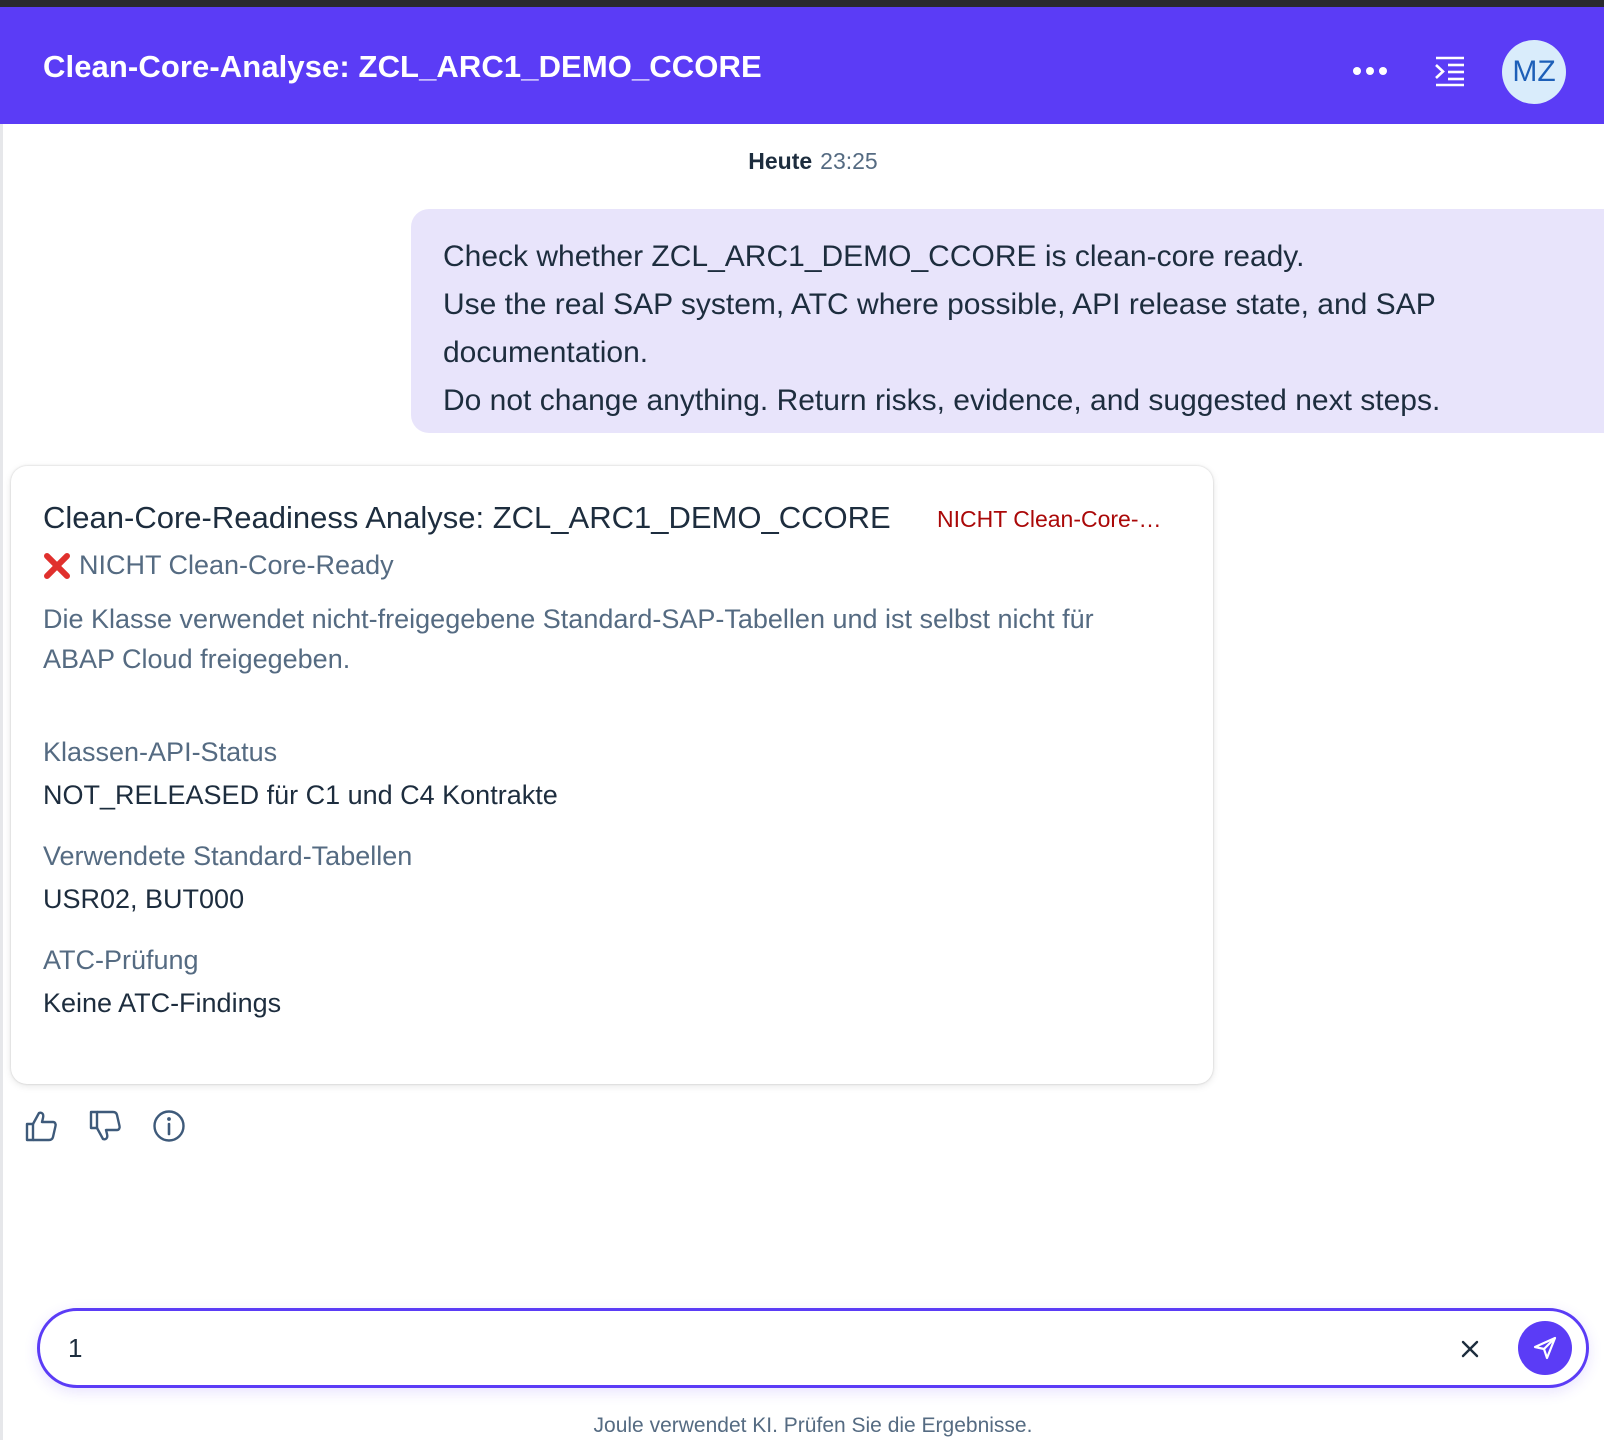 The width and height of the screenshot is (1604, 1440). I want to click on user-avatar: MZ, so click(1534, 72).